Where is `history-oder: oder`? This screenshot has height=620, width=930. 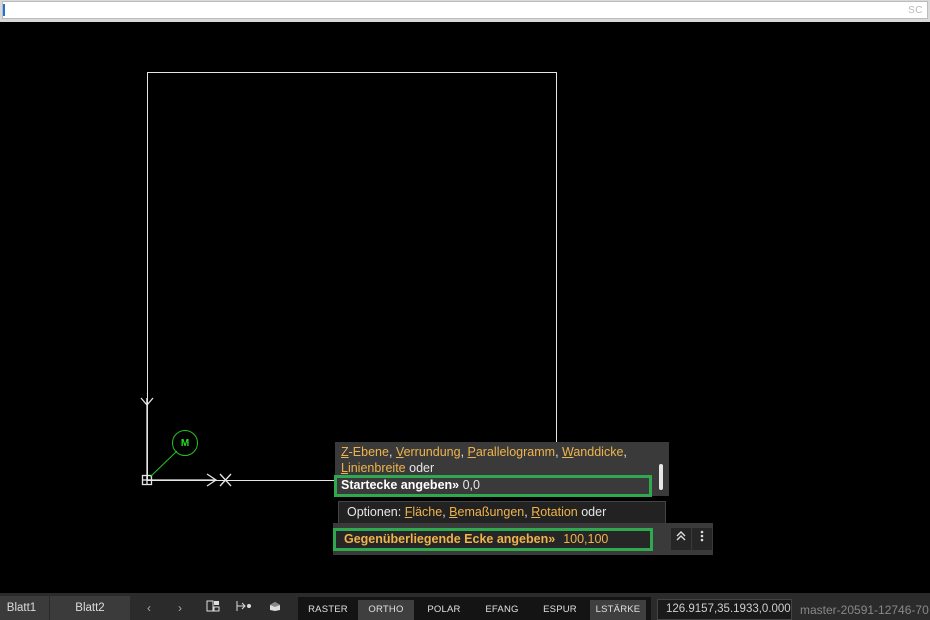 history-oder: oder is located at coordinates (420, 468).